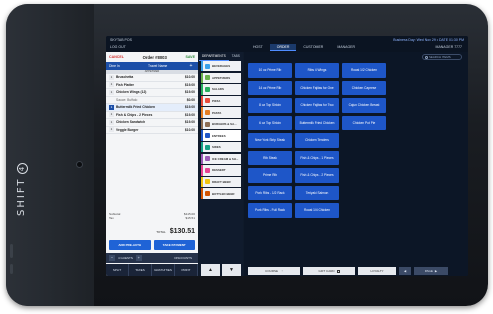  What do you see at coordinates (270, 210) in the screenshot?
I see `menu-item-button: Pork Ribs - Full Rack` at bounding box center [270, 210].